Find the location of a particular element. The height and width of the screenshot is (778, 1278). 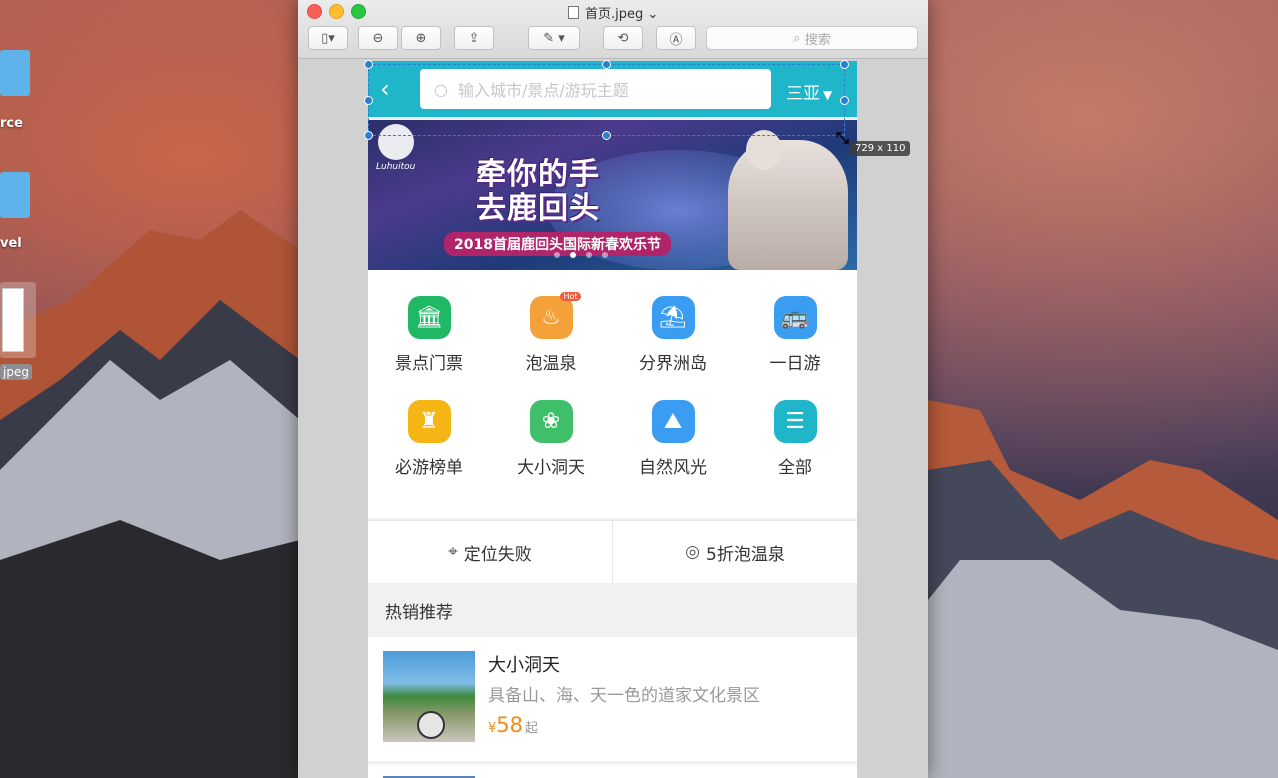

category-label: 全部 is located at coordinates (795, 468).